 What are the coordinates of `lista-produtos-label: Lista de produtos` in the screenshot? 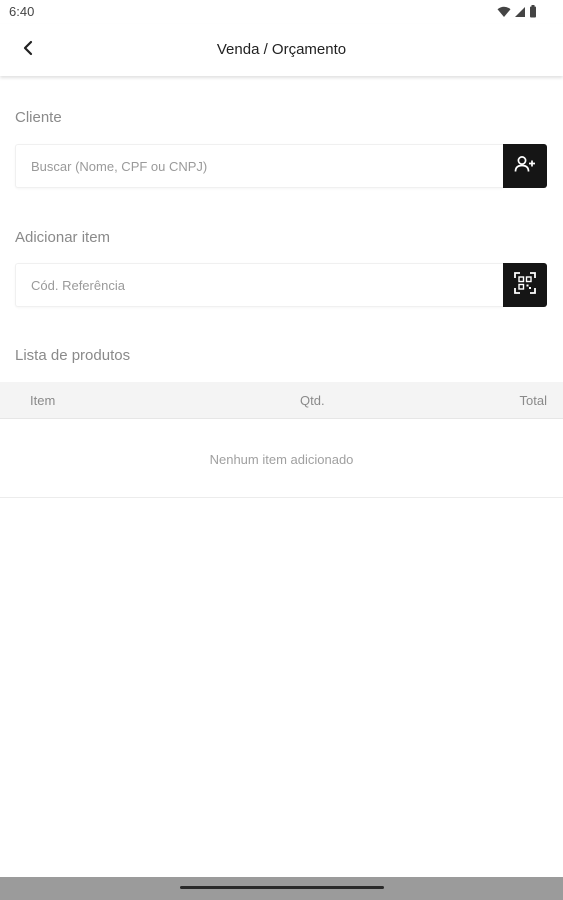 It's located at (73, 355).